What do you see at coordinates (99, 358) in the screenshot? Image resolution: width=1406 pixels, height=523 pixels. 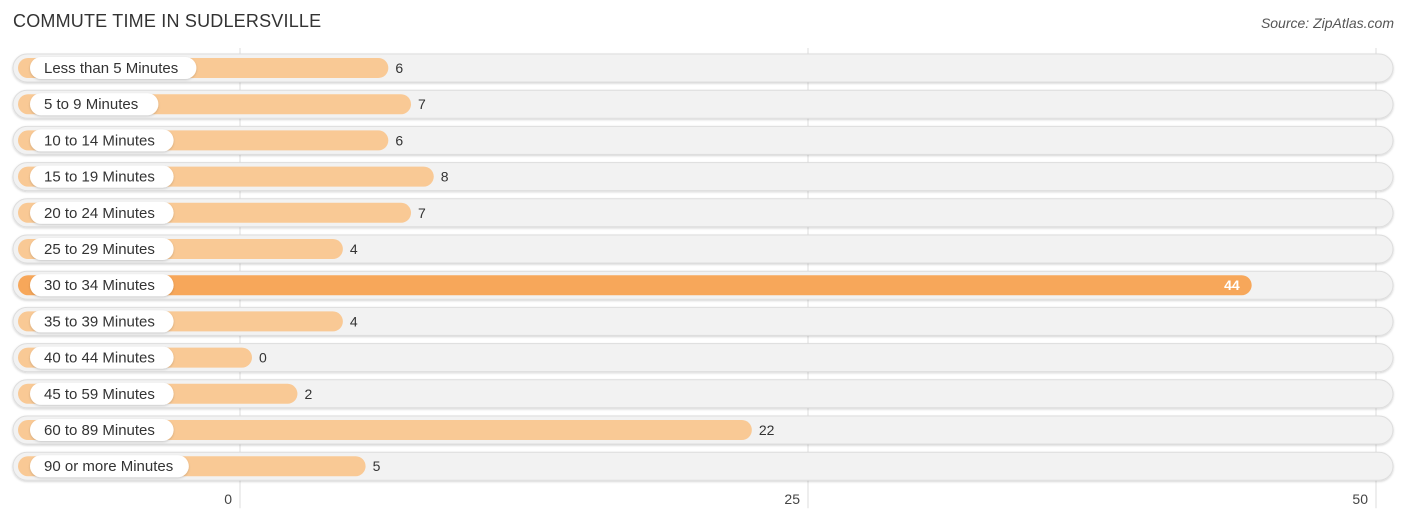 I see `category-label: 40 to 44 Minutes` at bounding box center [99, 358].